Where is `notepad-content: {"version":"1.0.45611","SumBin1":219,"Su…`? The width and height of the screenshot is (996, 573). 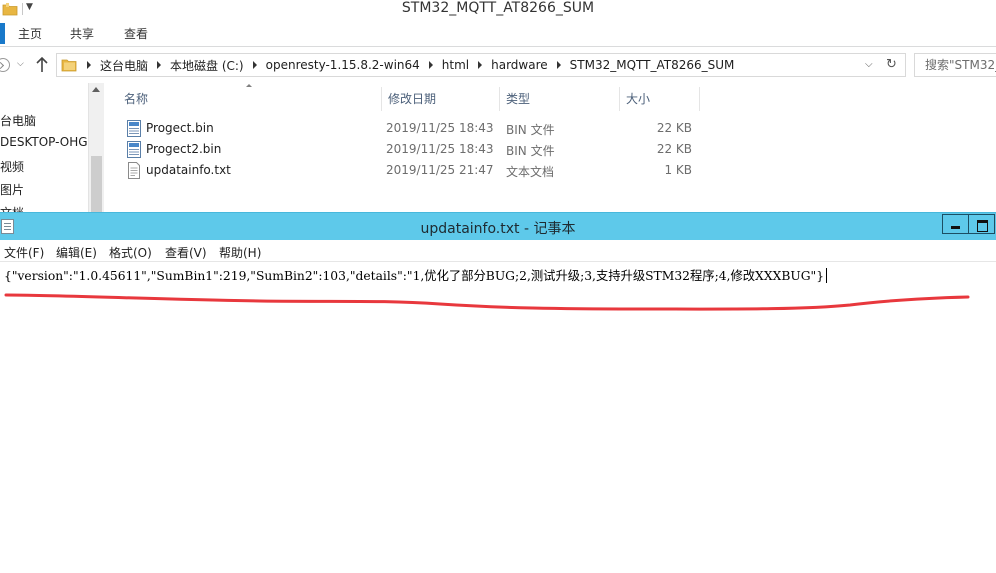 notepad-content: {"version":"1.0.45611","SumBin1":219,"Su… is located at coordinates (414, 276).